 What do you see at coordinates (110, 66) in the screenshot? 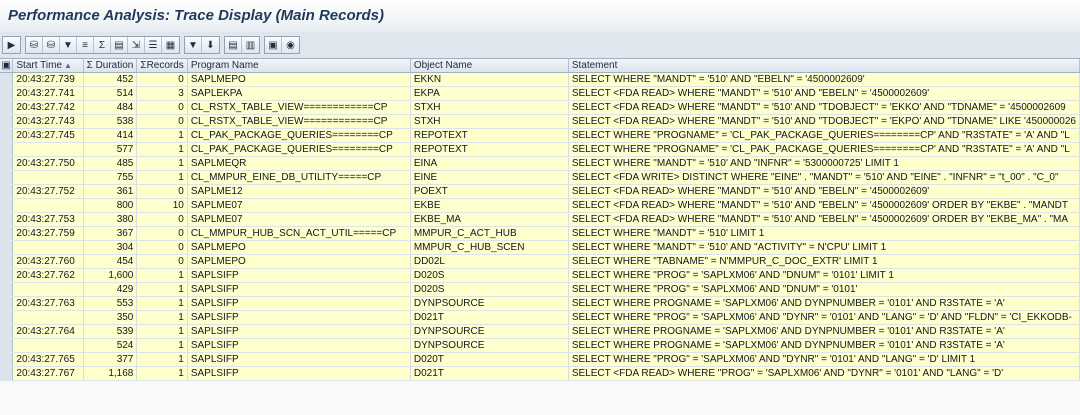
I see `column-header-duration: Σ Duration` at bounding box center [110, 66].